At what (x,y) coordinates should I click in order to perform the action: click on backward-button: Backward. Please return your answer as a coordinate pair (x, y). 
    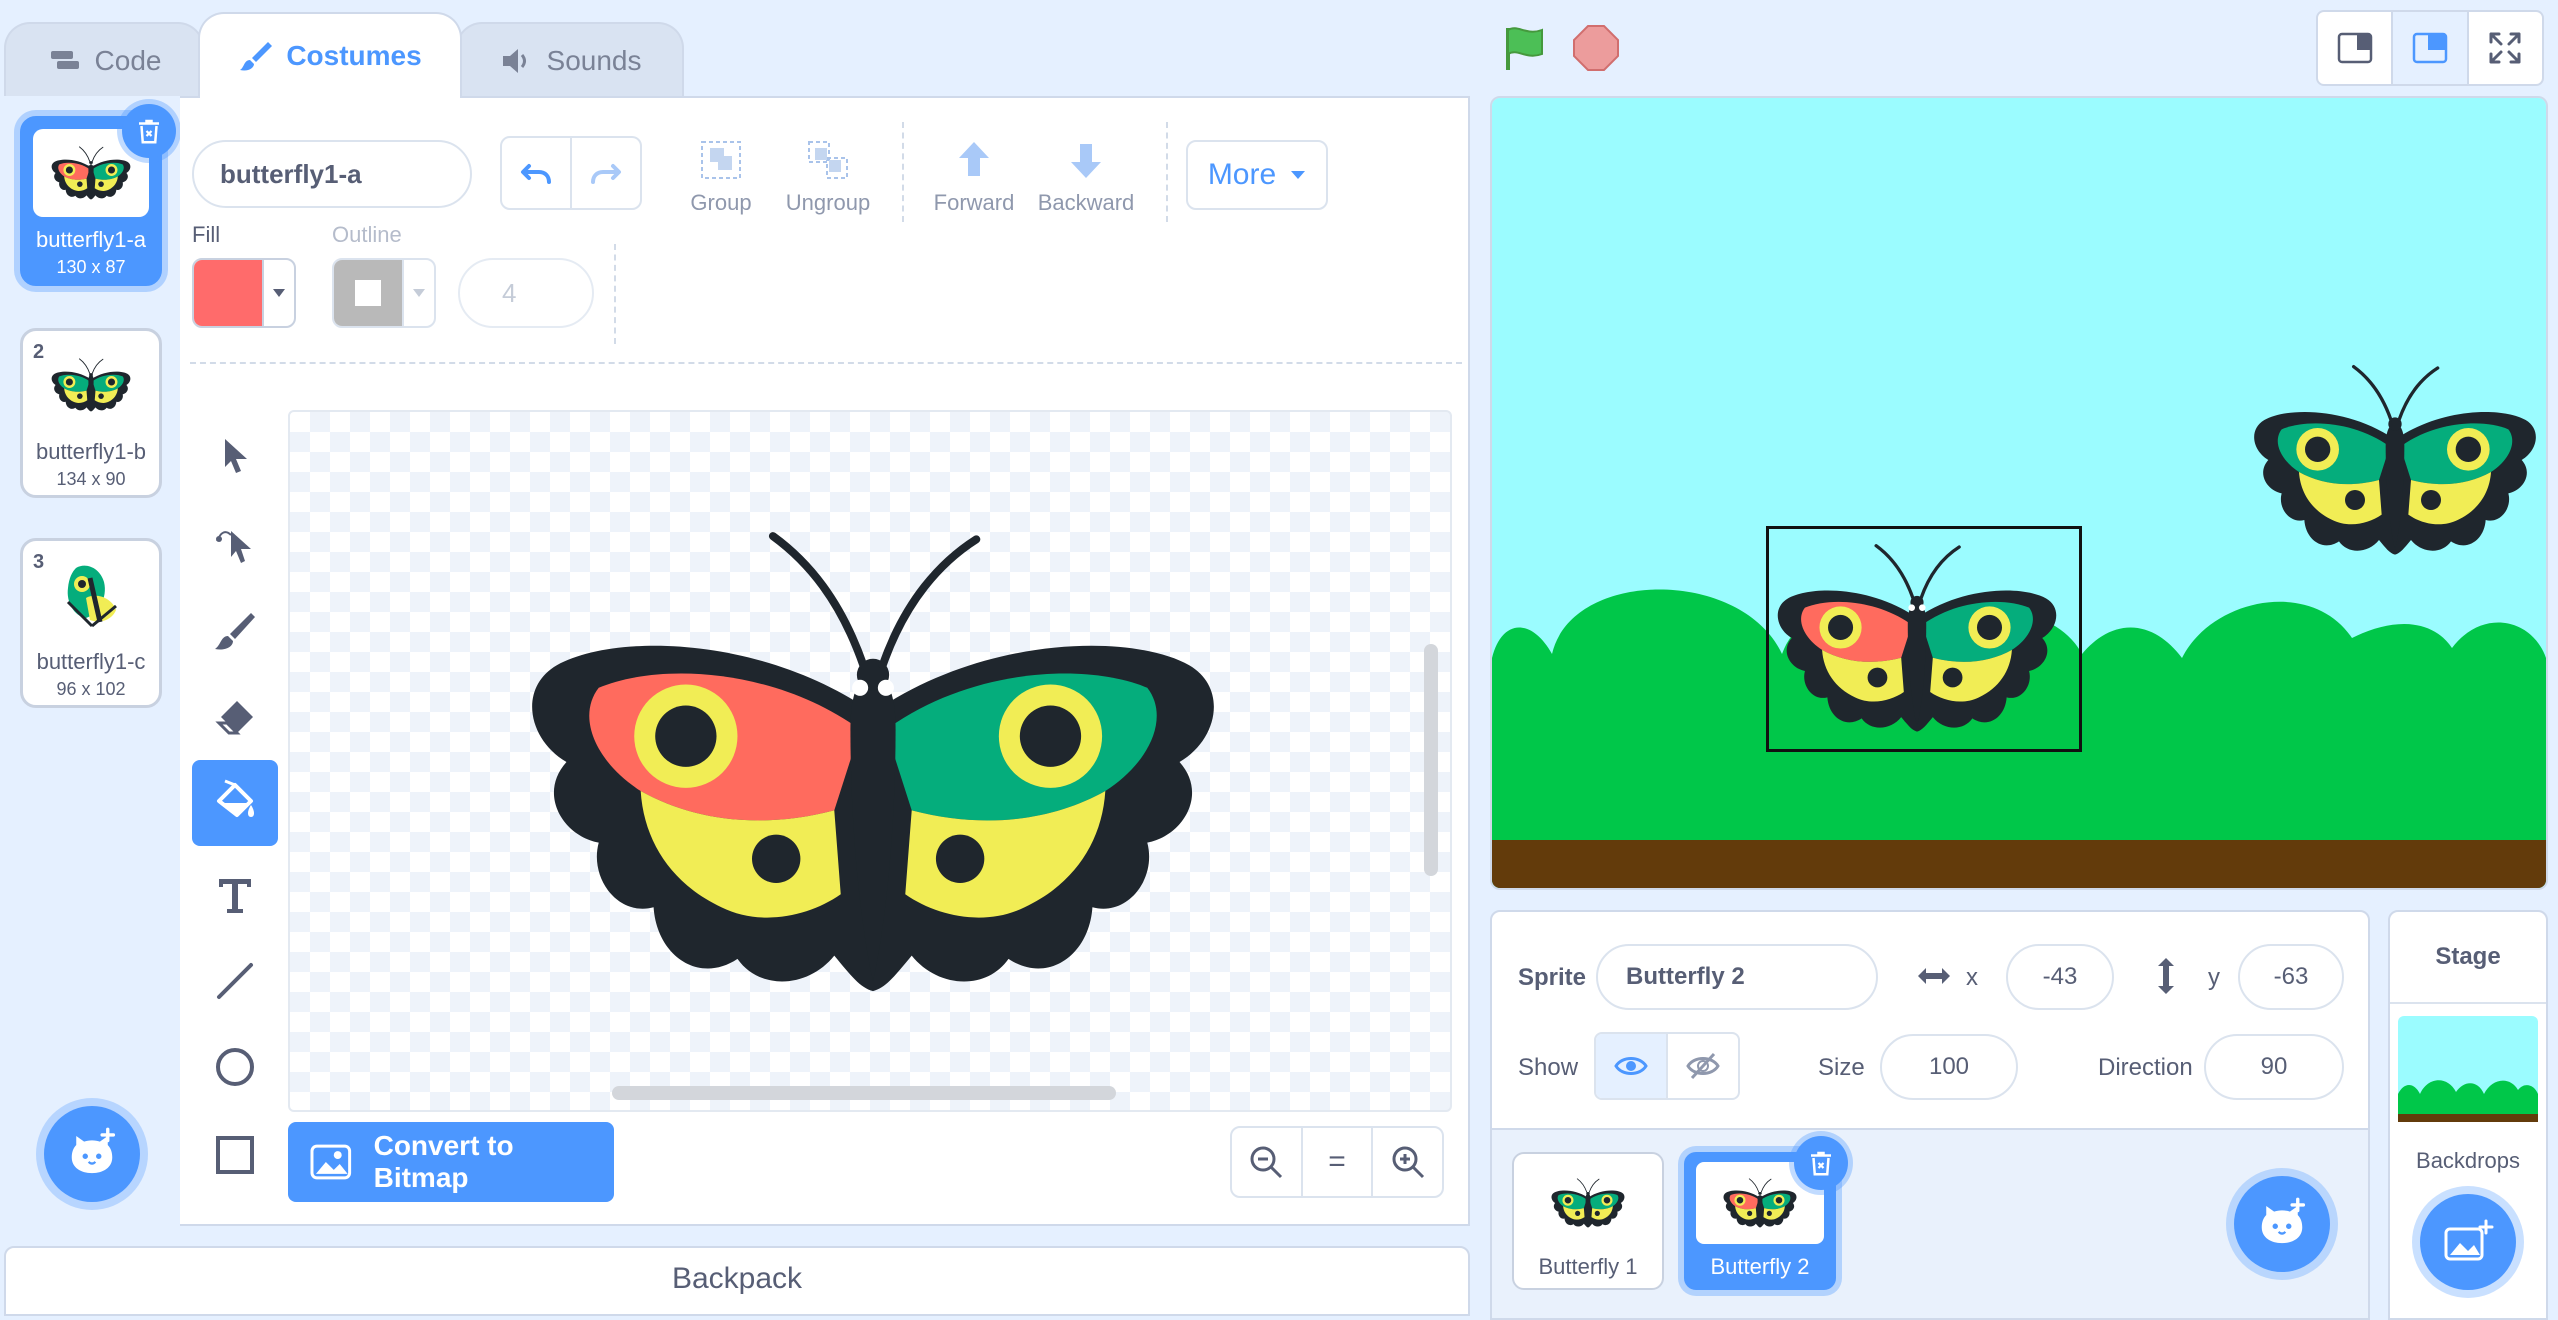
    Looking at the image, I should click on (1086, 176).